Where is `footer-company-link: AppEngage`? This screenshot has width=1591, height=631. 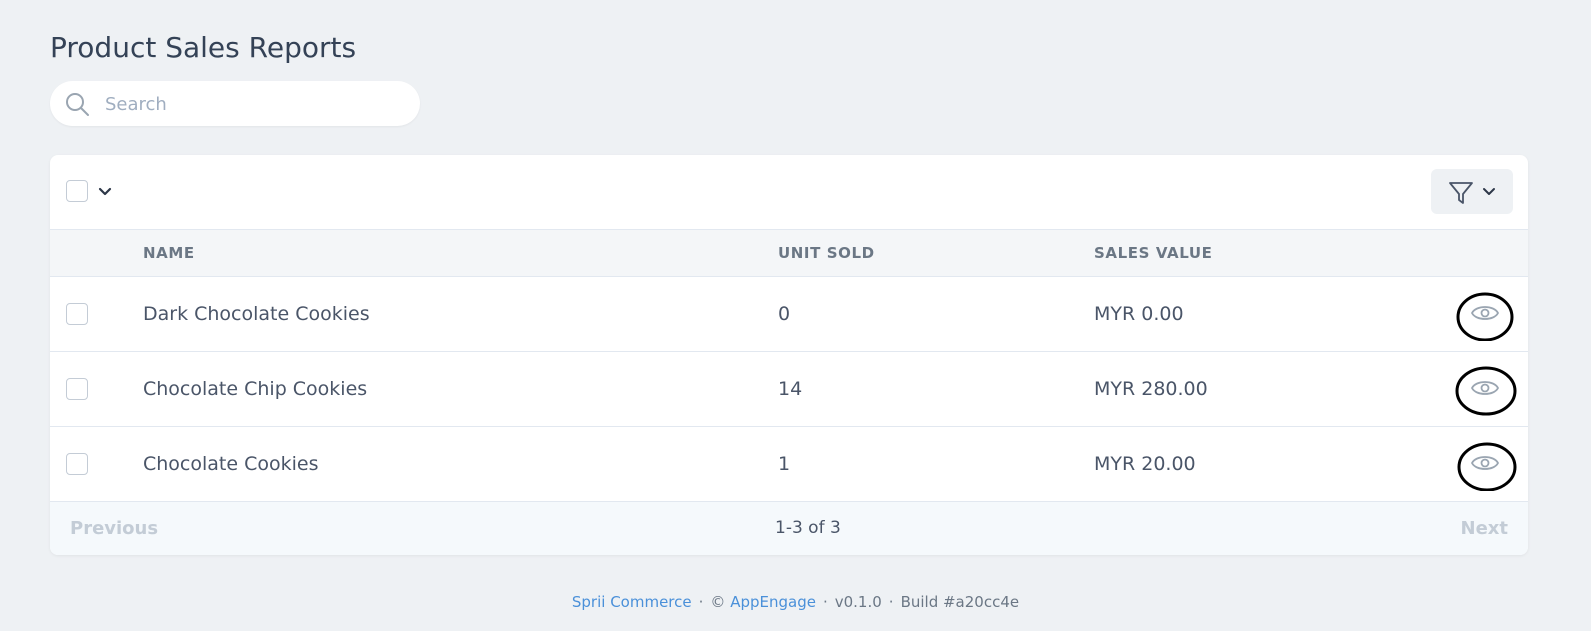
footer-company-link: AppEngage is located at coordinates (773, 602).